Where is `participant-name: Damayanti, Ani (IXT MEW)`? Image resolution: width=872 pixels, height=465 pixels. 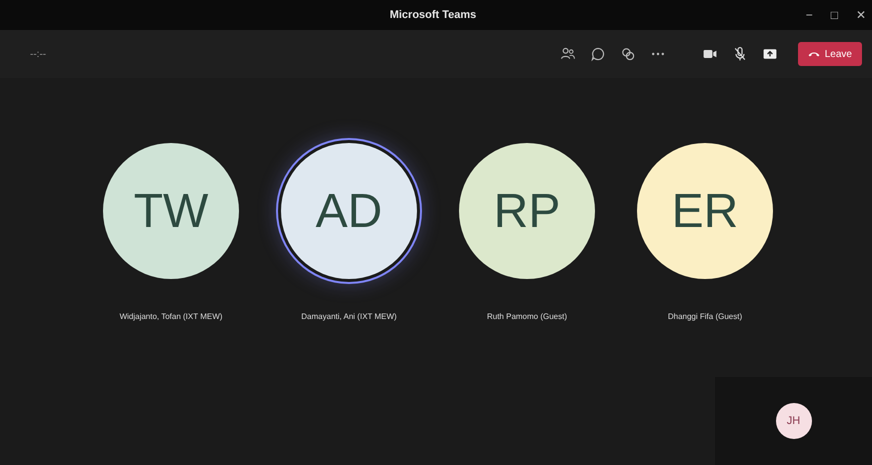 participant-name: Damayanti, Ani (IXT MEW) is located at coordinates (349, 316).